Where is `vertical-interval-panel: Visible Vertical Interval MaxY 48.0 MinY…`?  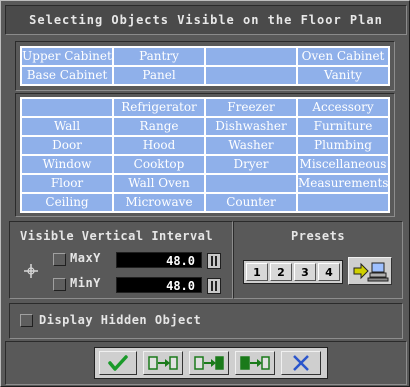
vertical-interval-panel: Visible Vertical Interval MaxY 48.0 MinY… is located at coordinates (121, 260).